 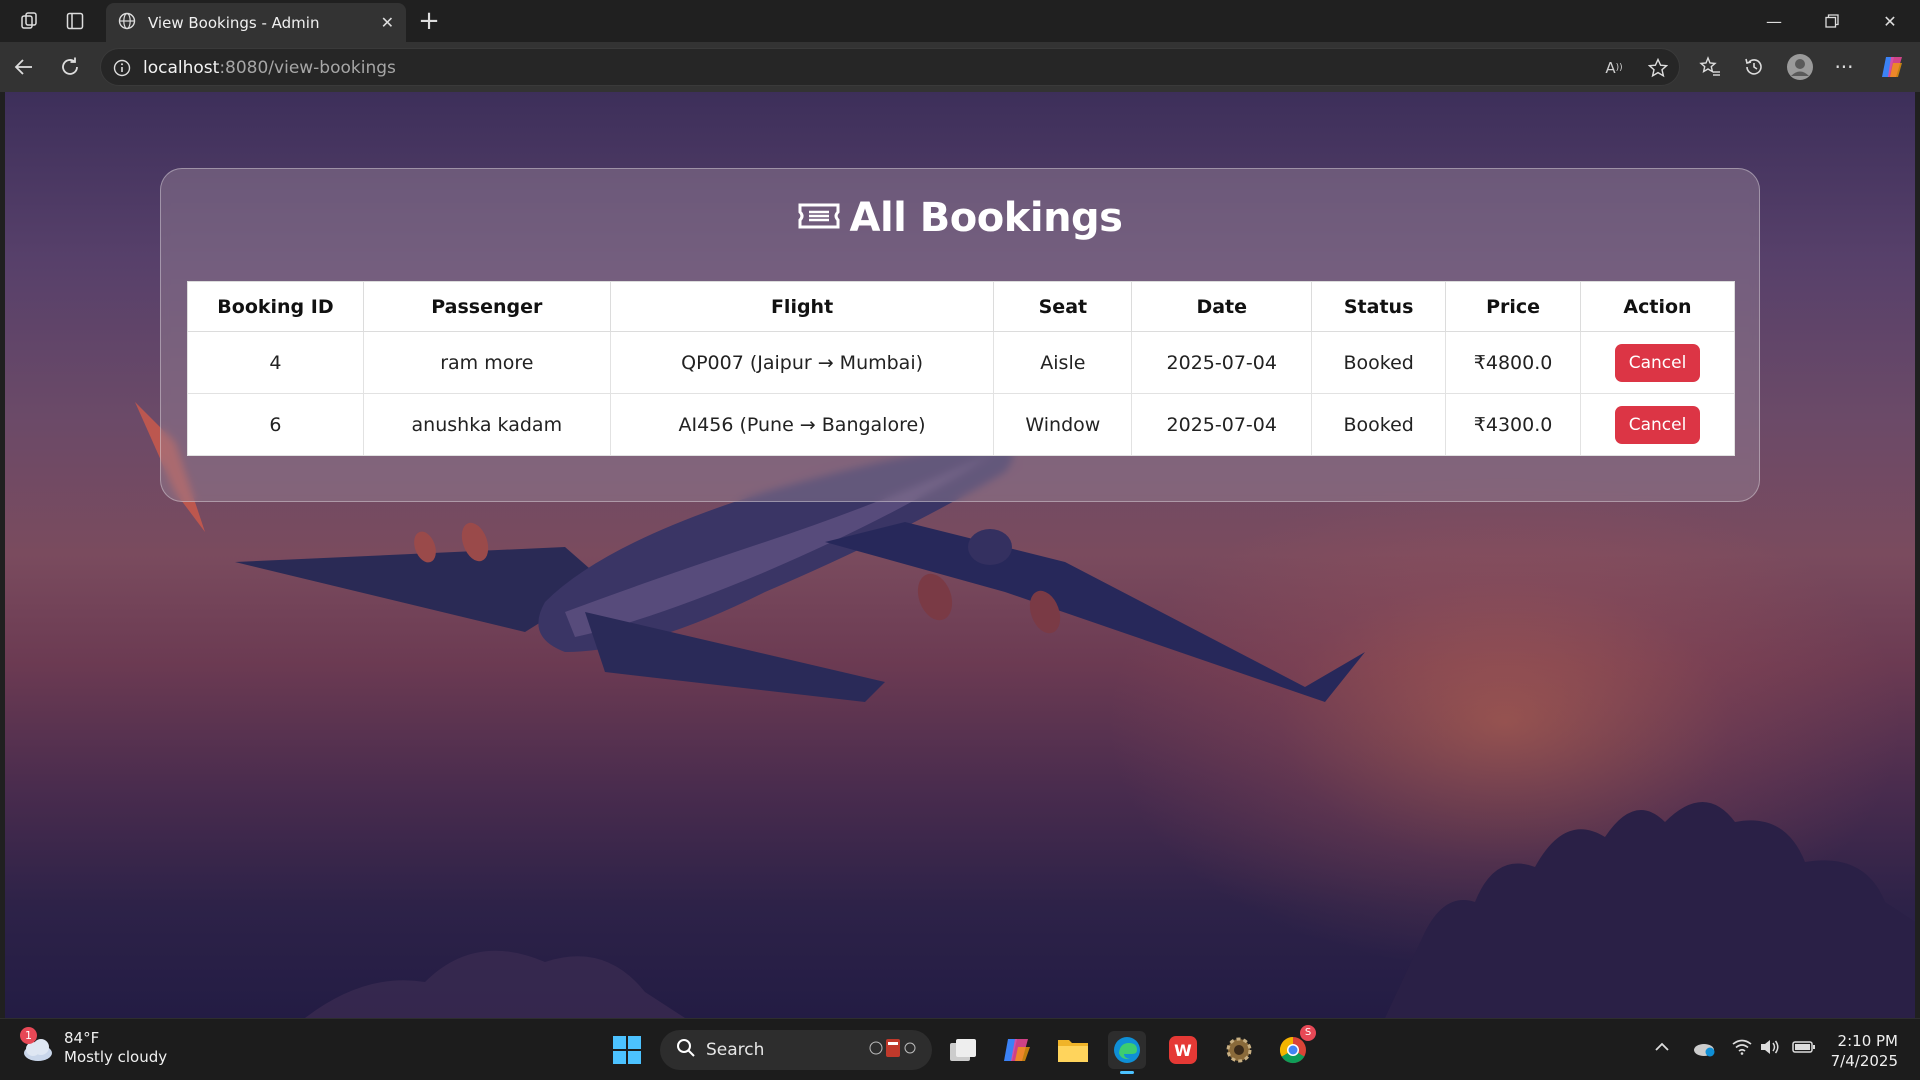 What do you see at coordinates (429, 21) in the screenshot?
I see `new-tab-button: +` at bounding box center [429, 21].